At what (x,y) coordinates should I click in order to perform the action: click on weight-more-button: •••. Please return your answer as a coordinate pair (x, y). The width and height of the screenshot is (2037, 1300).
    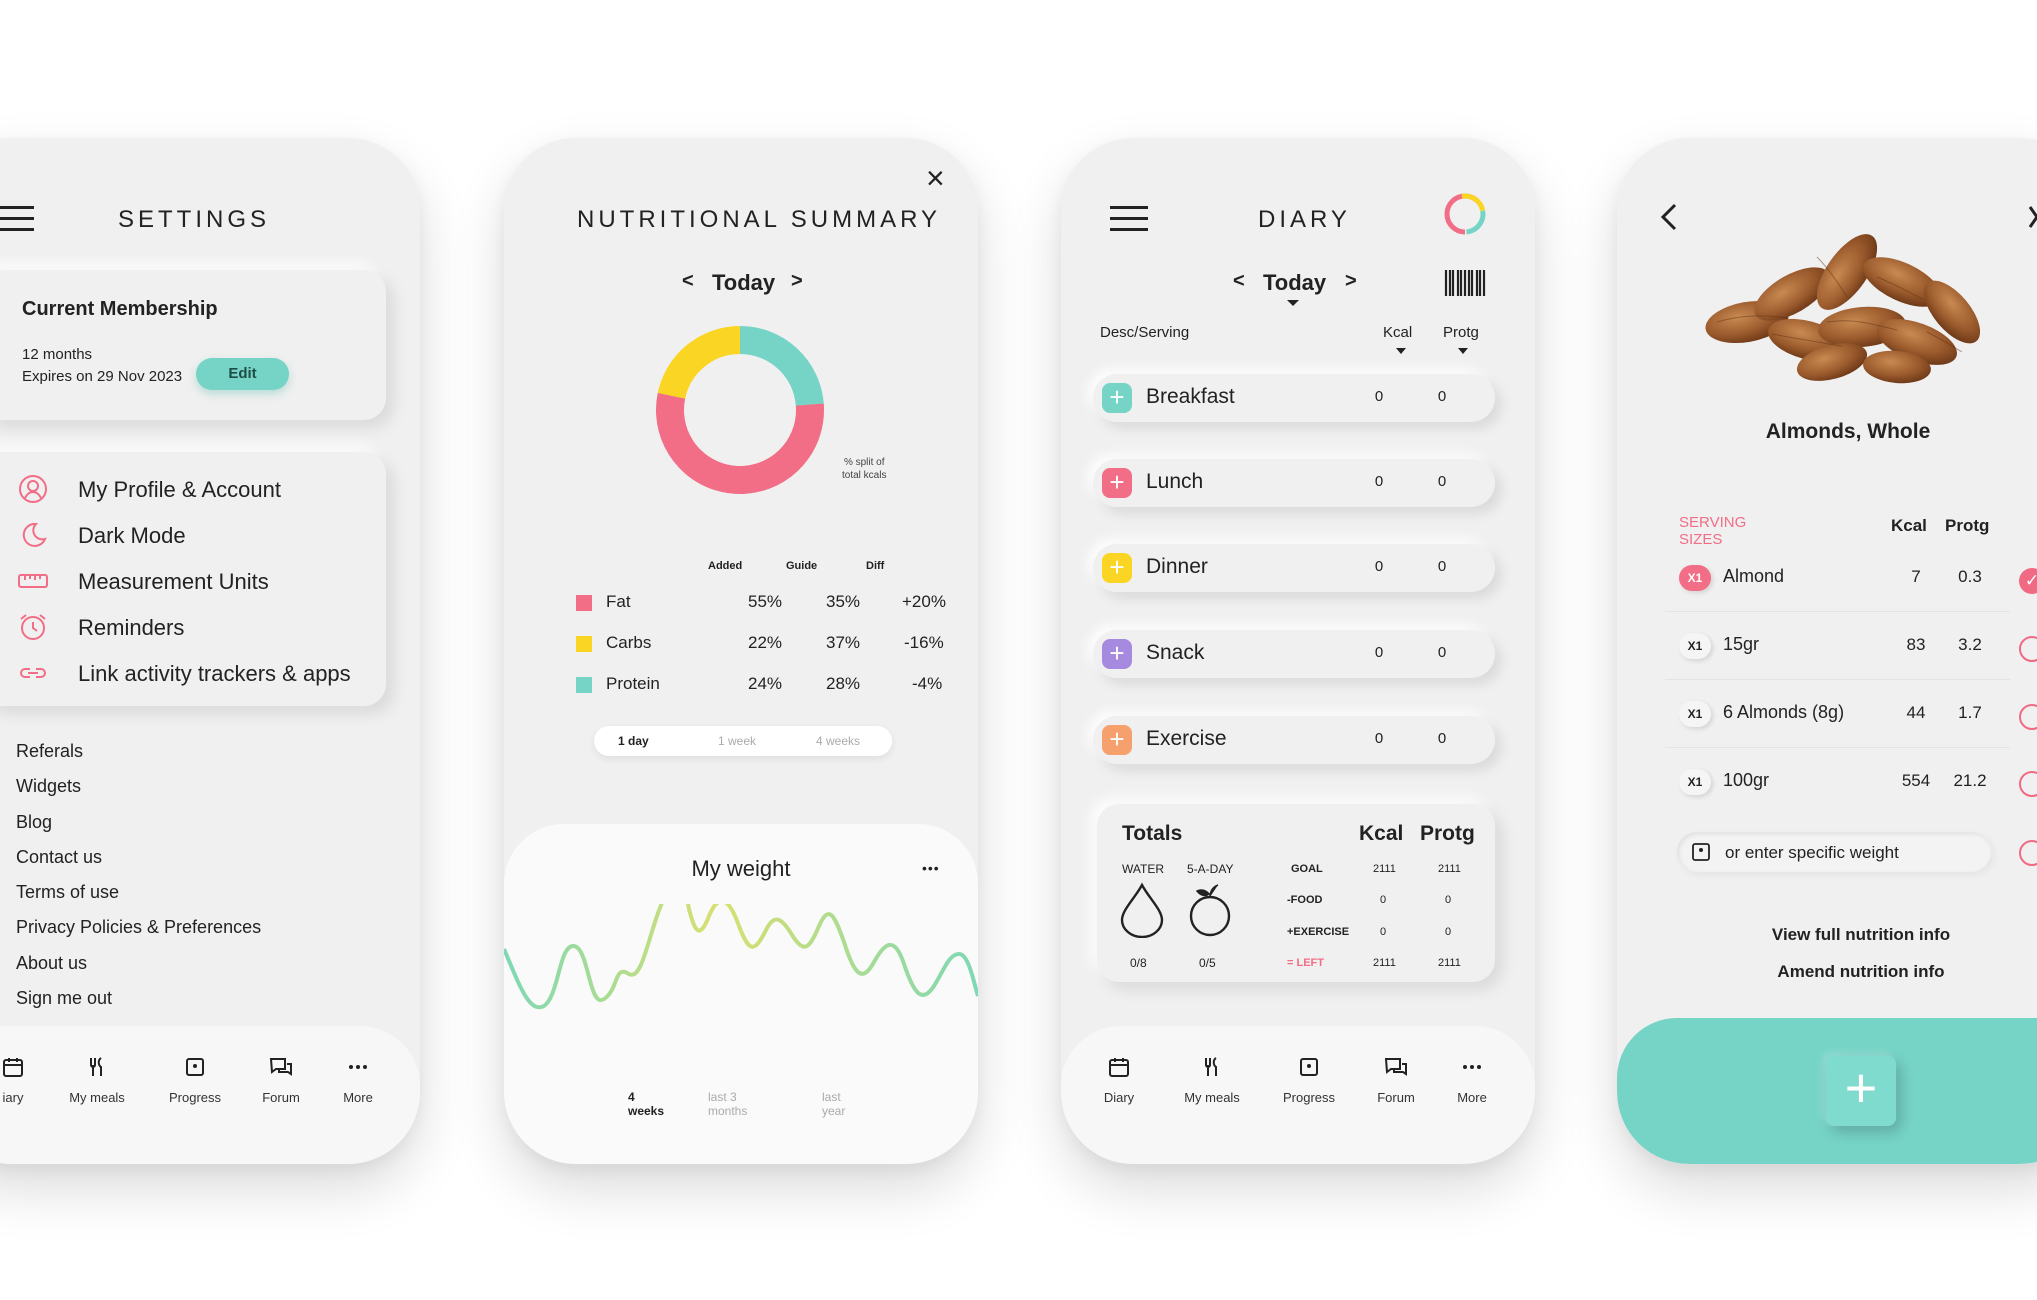
    Looking at the image, I should click on (931, 868).